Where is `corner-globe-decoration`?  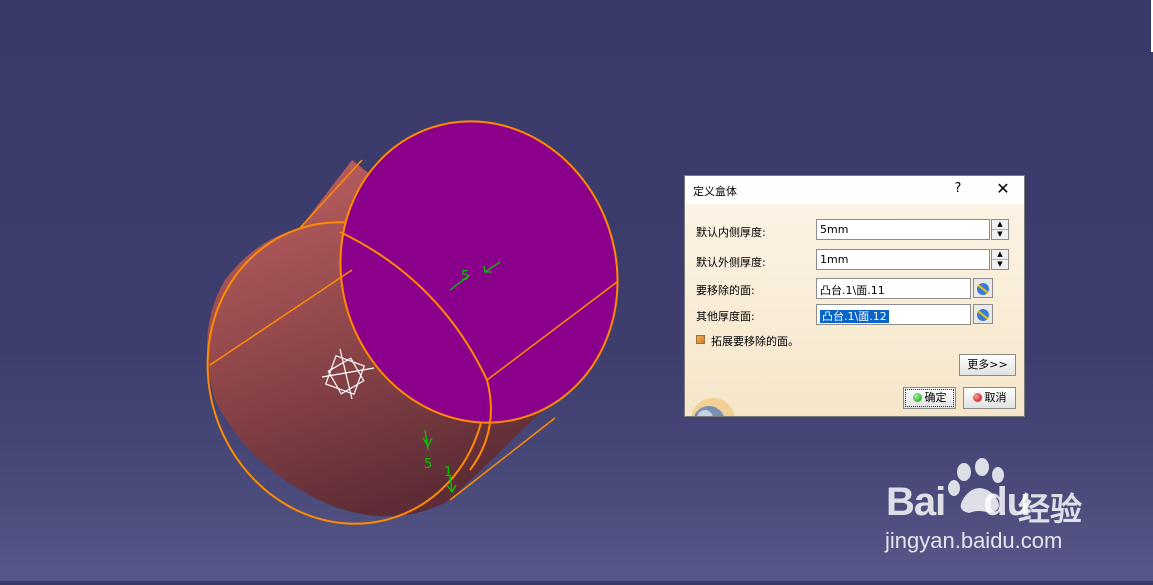 corner-globe-decoration is located at coordinates (713, 407).